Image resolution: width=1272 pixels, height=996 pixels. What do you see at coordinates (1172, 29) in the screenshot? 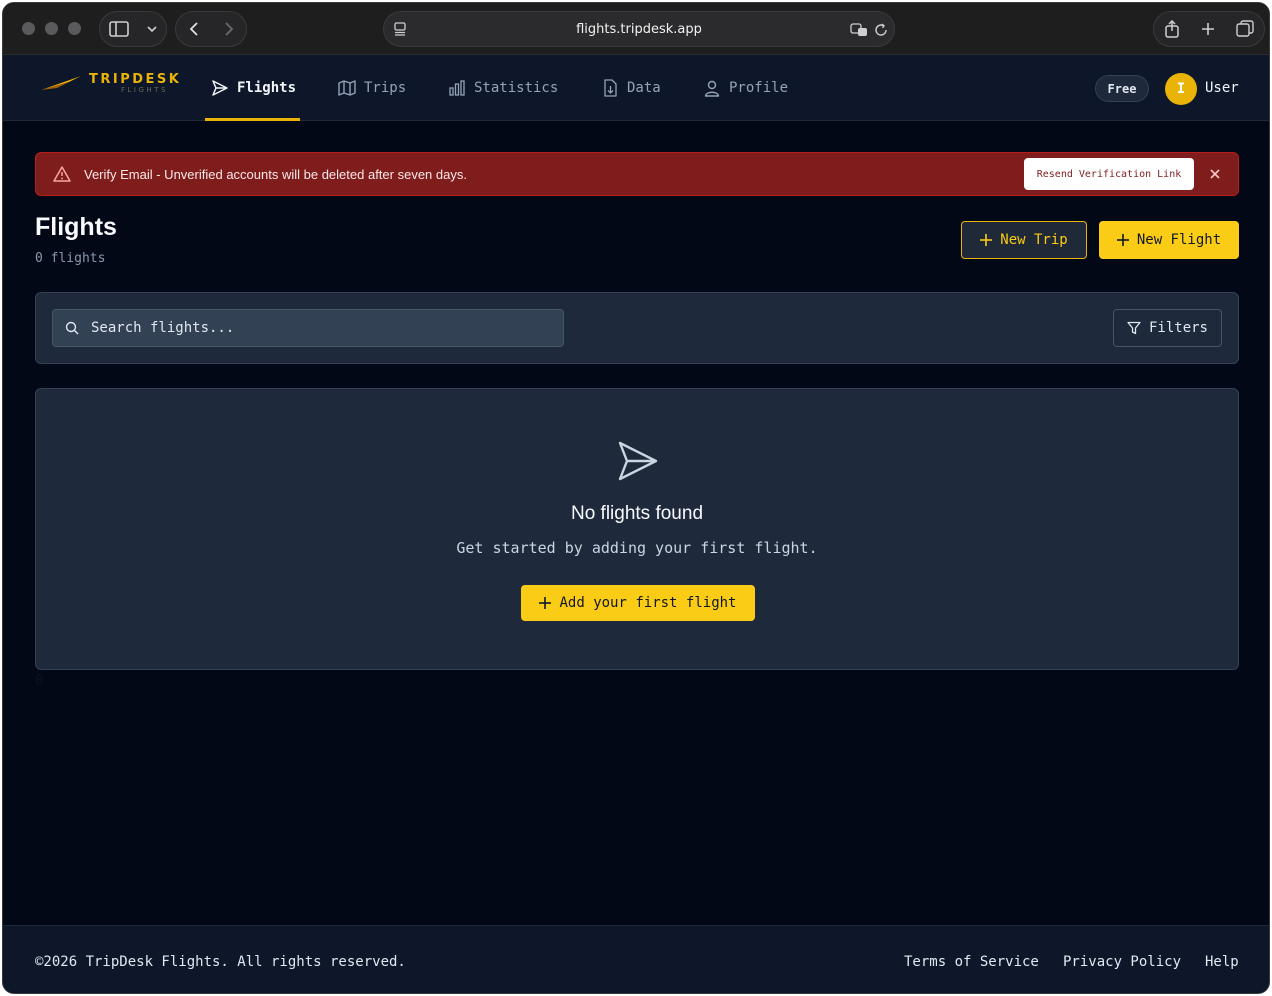
I see `share-icon` at bounding box center [1172, 29].